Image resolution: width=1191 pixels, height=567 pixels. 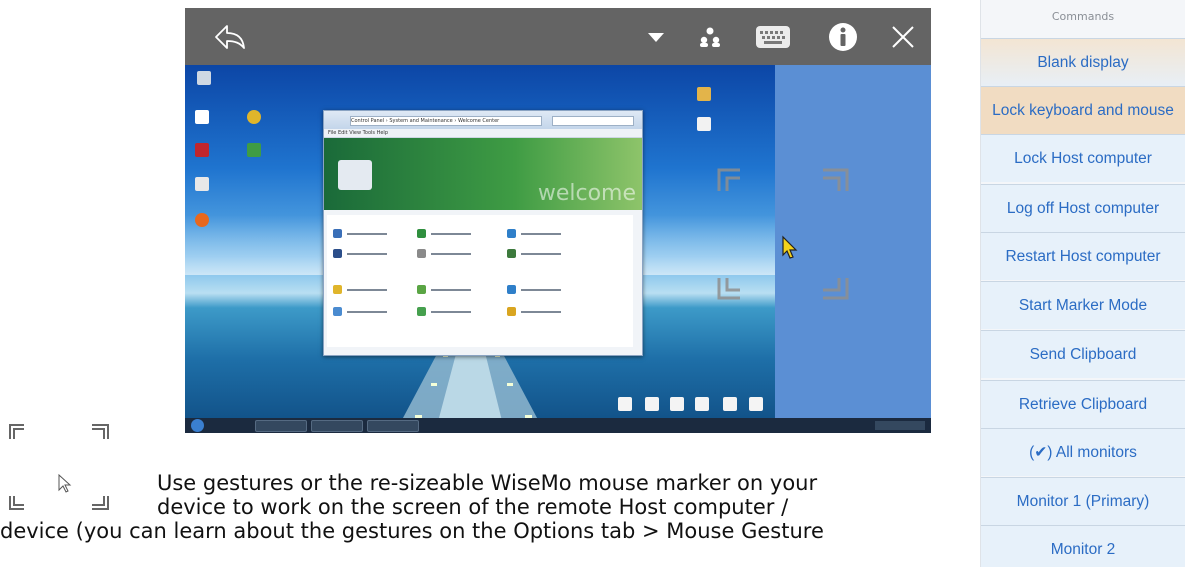 I want to click on commands-header: Commands, so click(x=1083, y=16).